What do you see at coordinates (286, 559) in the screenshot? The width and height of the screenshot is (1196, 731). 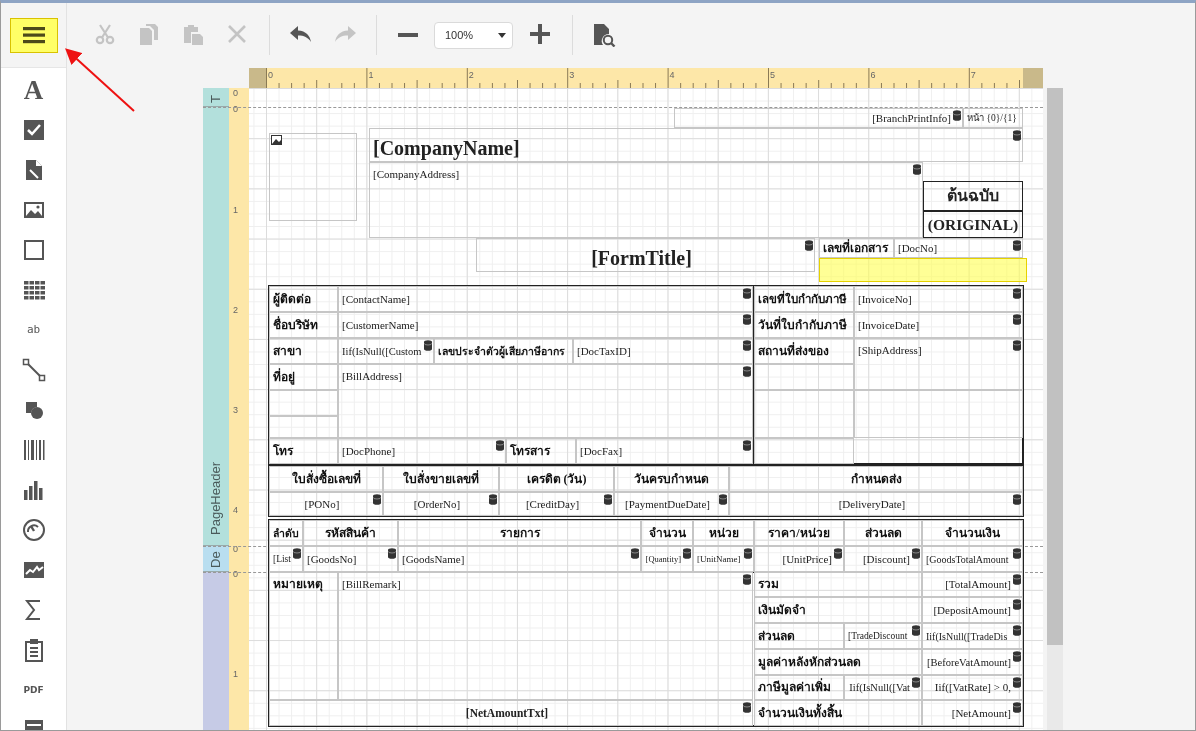 I see `field-cell: [List` at bounding box center [286, 559].